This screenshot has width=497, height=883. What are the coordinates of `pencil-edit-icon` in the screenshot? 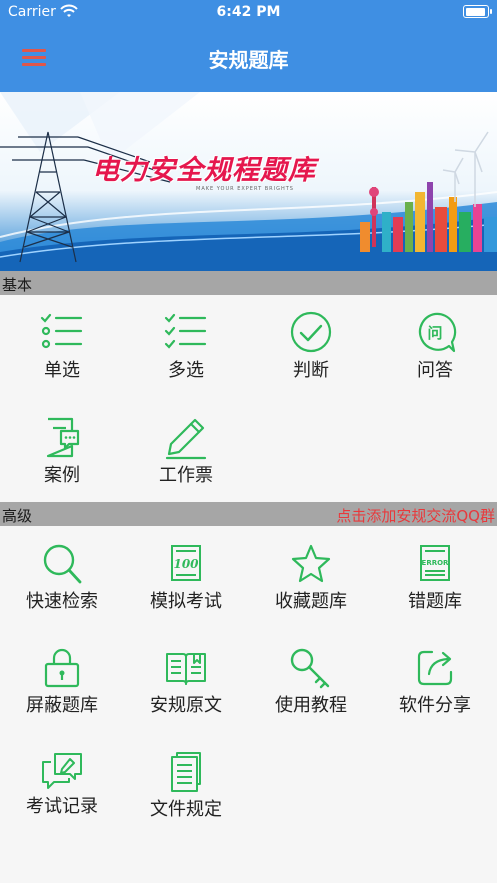 It's located at (186, 439).